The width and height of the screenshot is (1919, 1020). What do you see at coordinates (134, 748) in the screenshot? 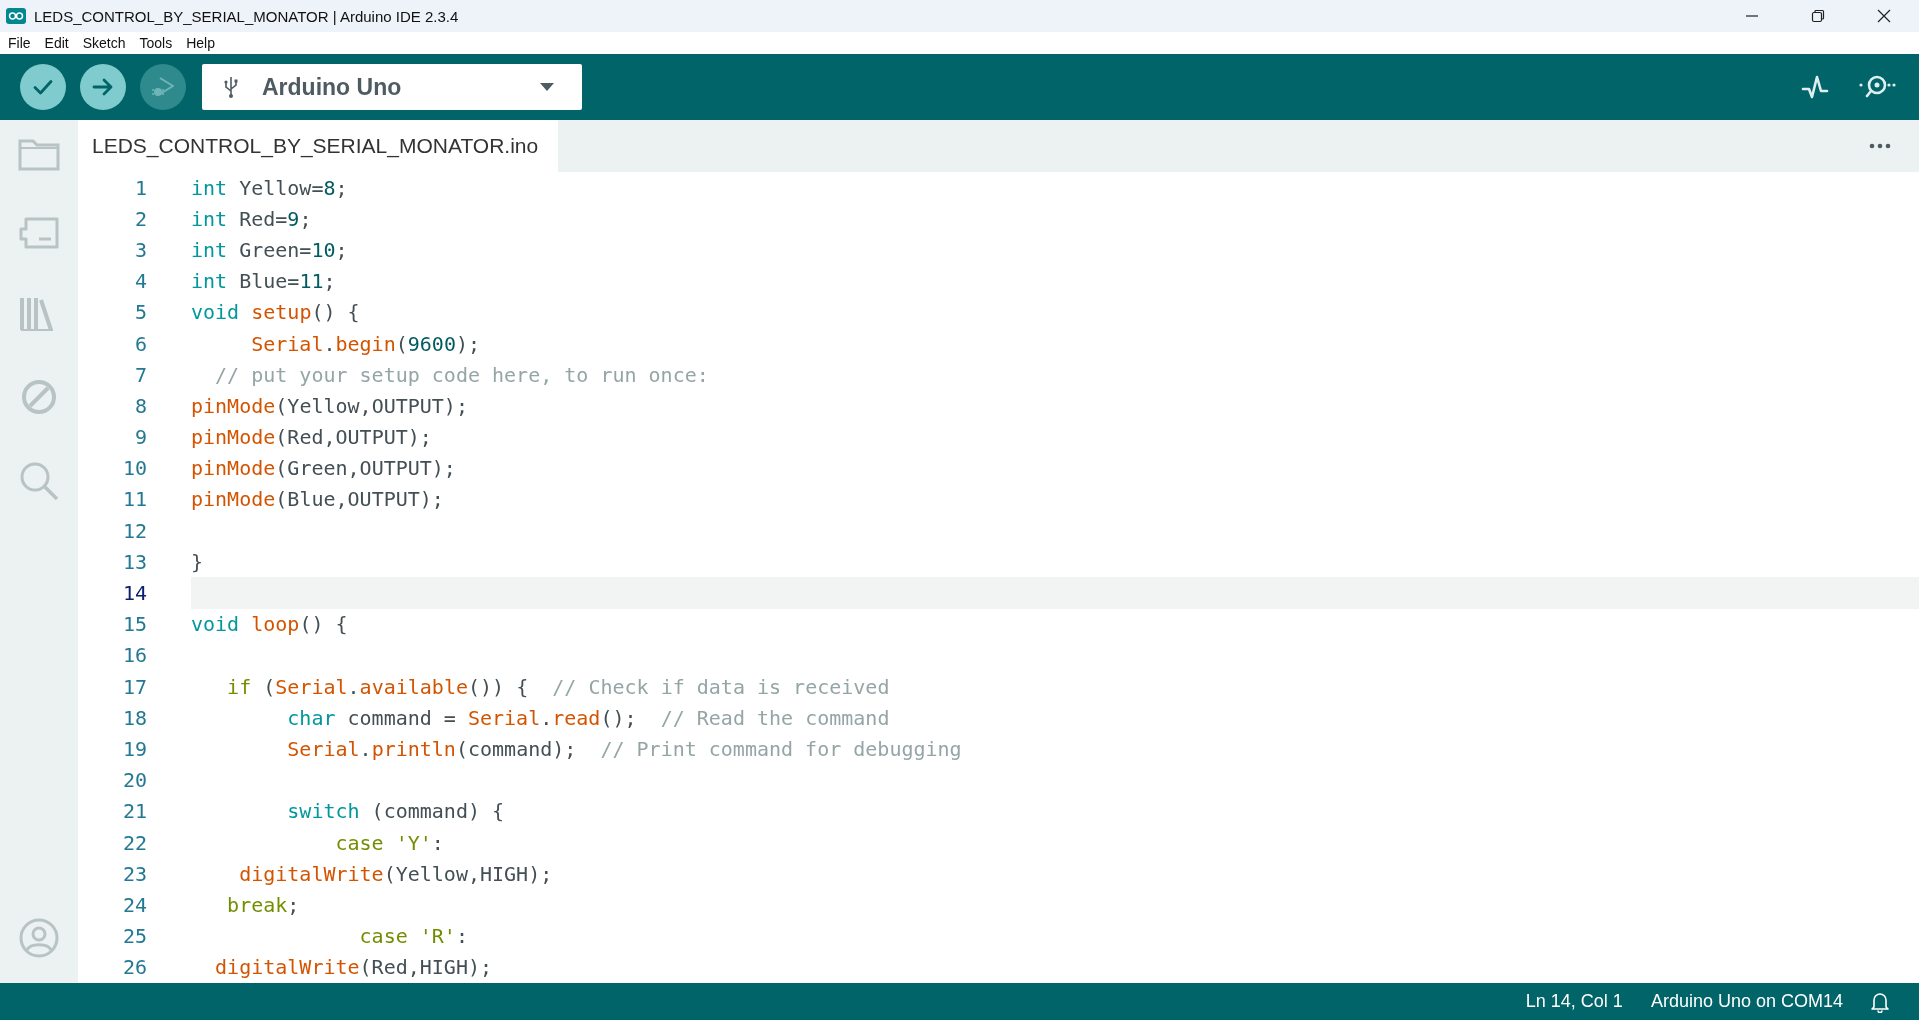
I see `line-number: 19` at bounding box center [134, 748].